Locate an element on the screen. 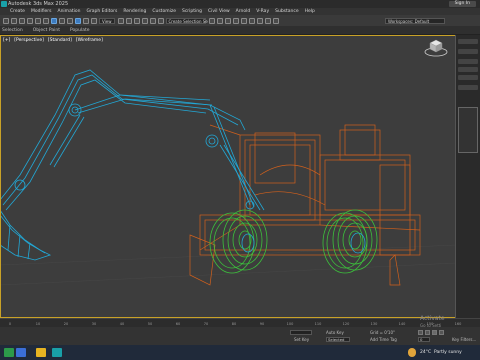 Image resolution: width=480 pixels, height=360 pixels. selection-filter-icon is located at coordinates (46, 20).